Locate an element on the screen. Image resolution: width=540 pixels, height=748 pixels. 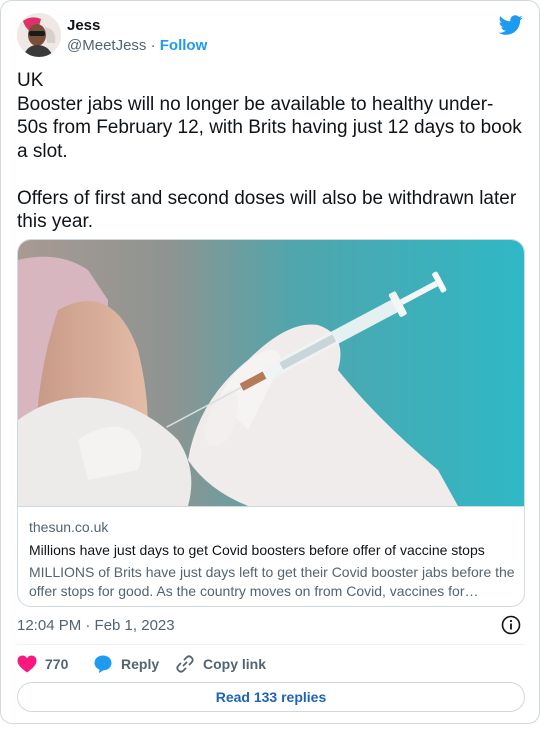
twitter-bird-icon is located at coordinates (511, 25).